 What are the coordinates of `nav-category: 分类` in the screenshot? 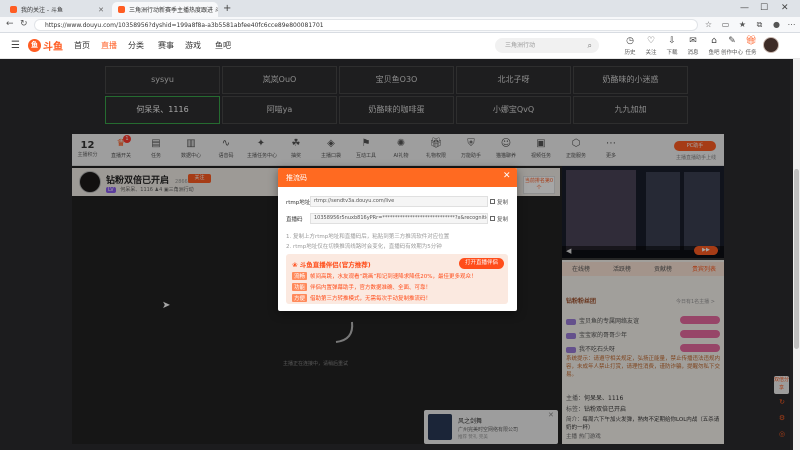 It's located at (136, 45).